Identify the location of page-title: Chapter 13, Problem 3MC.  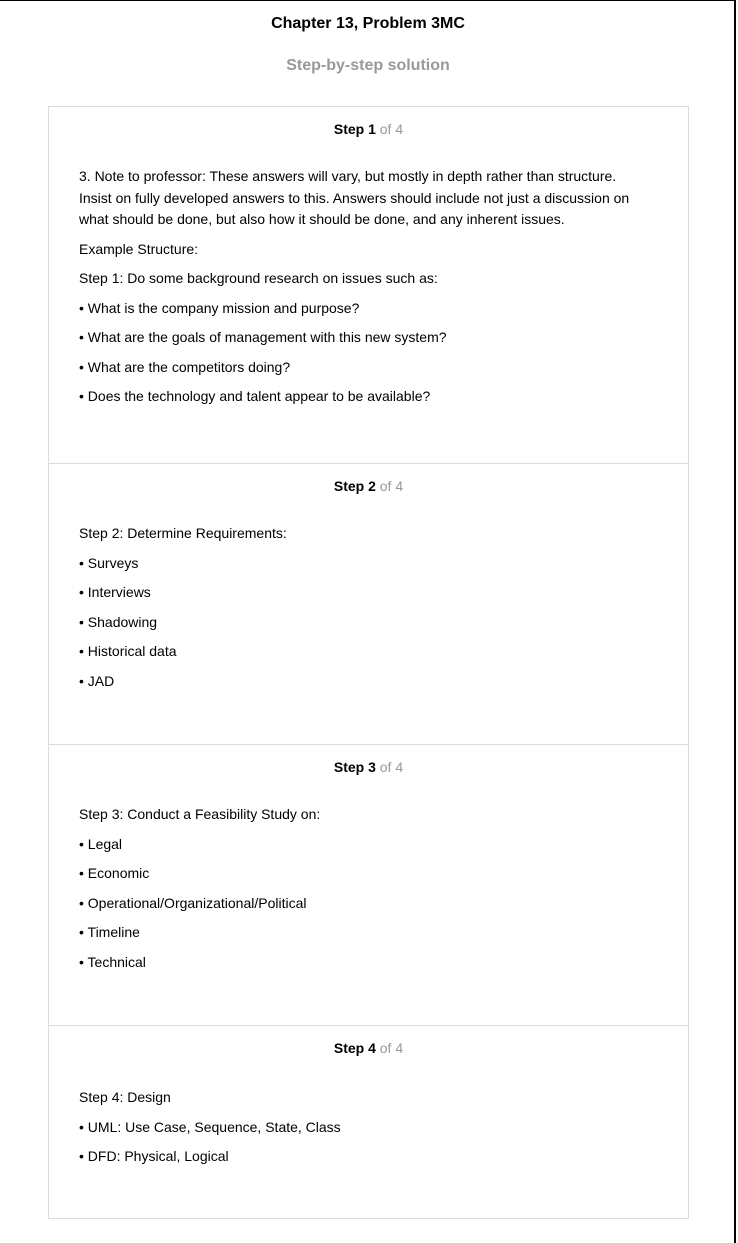
(368, 23).